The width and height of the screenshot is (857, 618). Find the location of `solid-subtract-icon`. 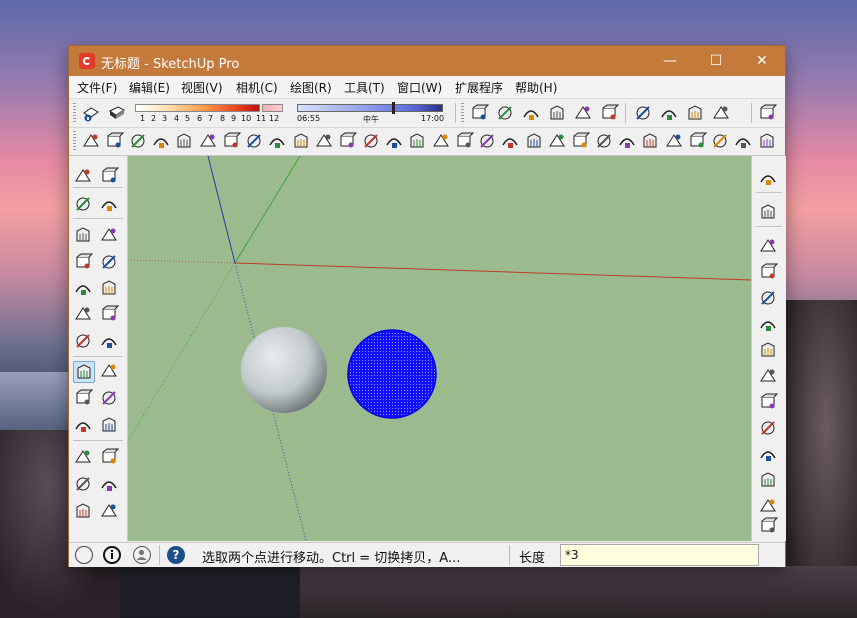

solid-subtract-icon is located at coordinates (769, 455).